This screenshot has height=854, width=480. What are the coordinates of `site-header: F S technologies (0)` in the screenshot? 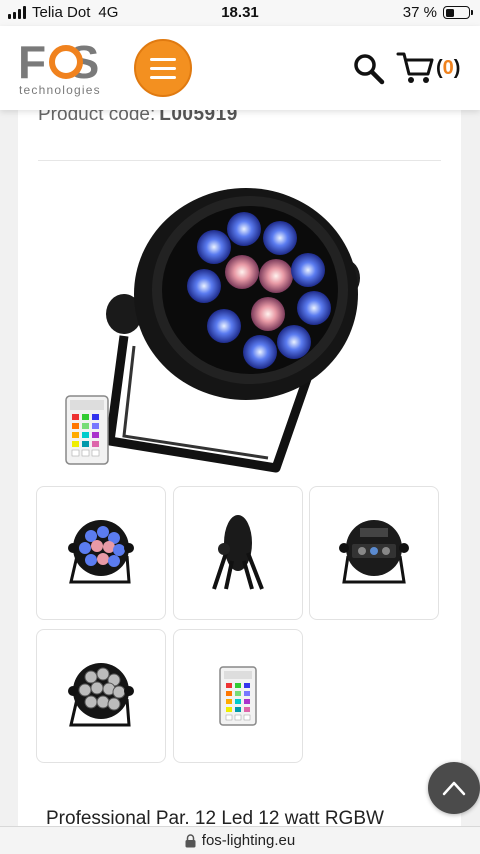 It's located at (240, 68).